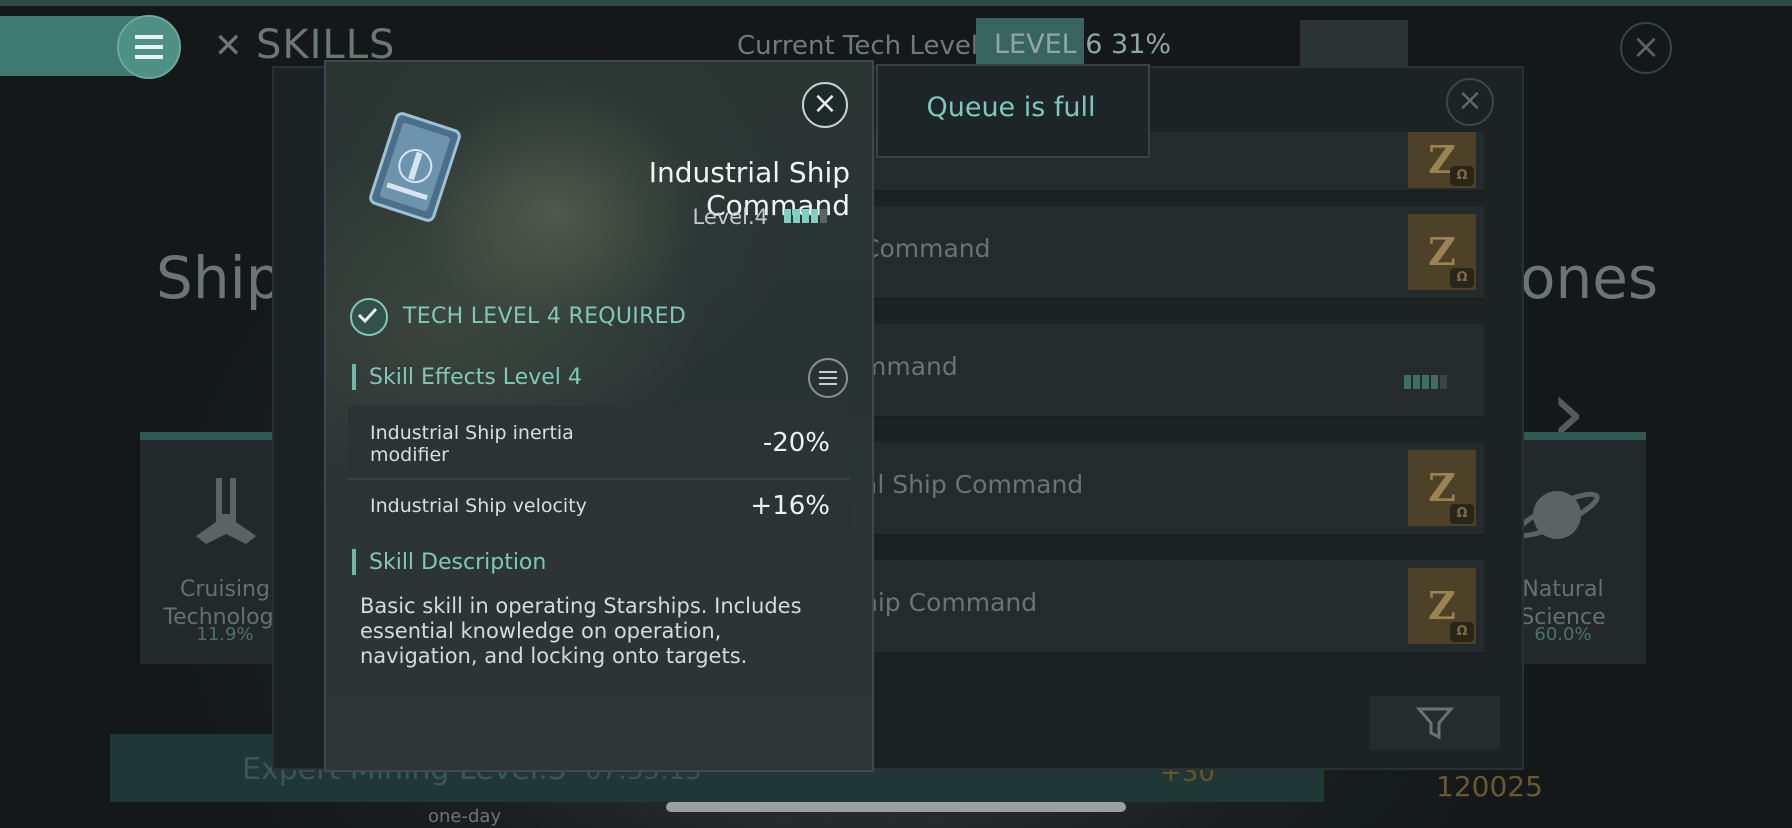 The height and width of the screenshot is (828, 1792). What do you see at coordinates (226, 511) in the screenshot?
I see `ship-icon` at bounding box center [226, 511].